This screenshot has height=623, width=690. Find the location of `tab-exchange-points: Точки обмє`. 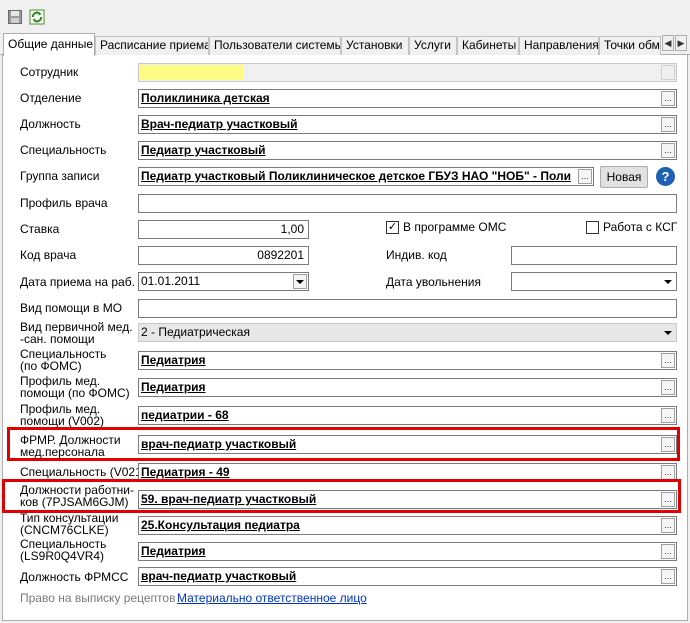

tab-exchange-points: Точки обмє is located at coordinates (630, 45).